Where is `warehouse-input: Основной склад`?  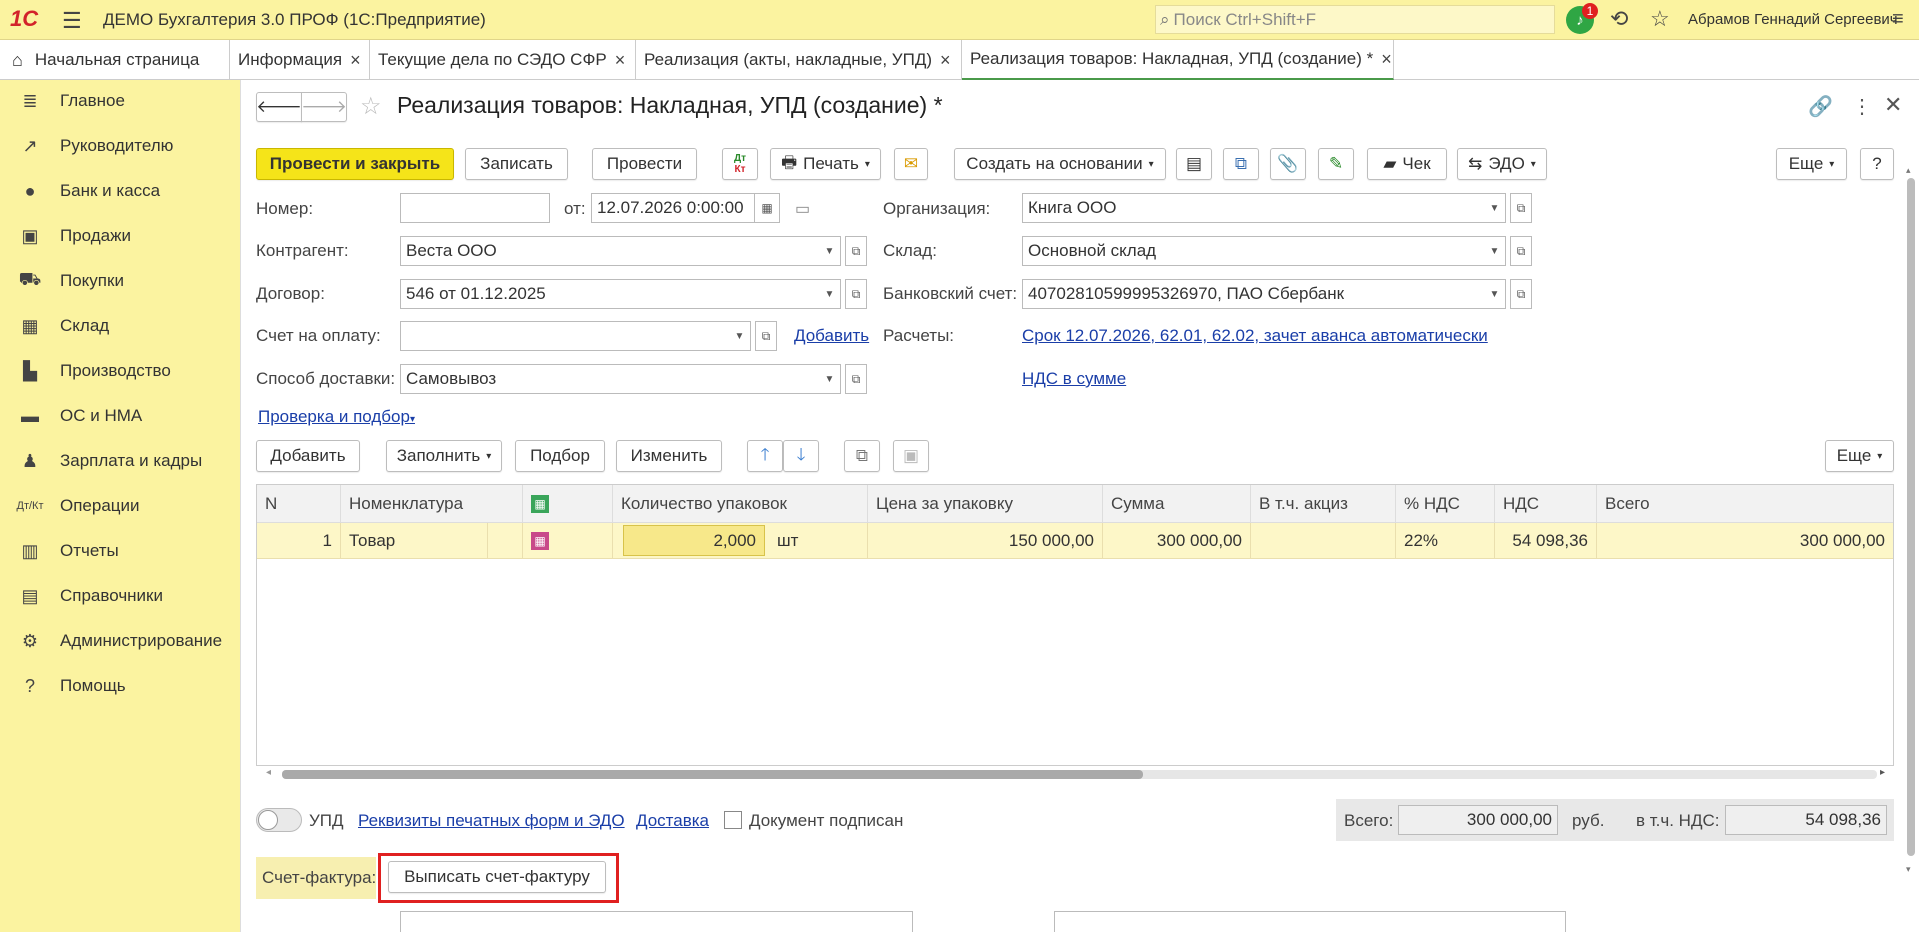 warehouse-input: Основной склад is located at coordinates (1253, 251).